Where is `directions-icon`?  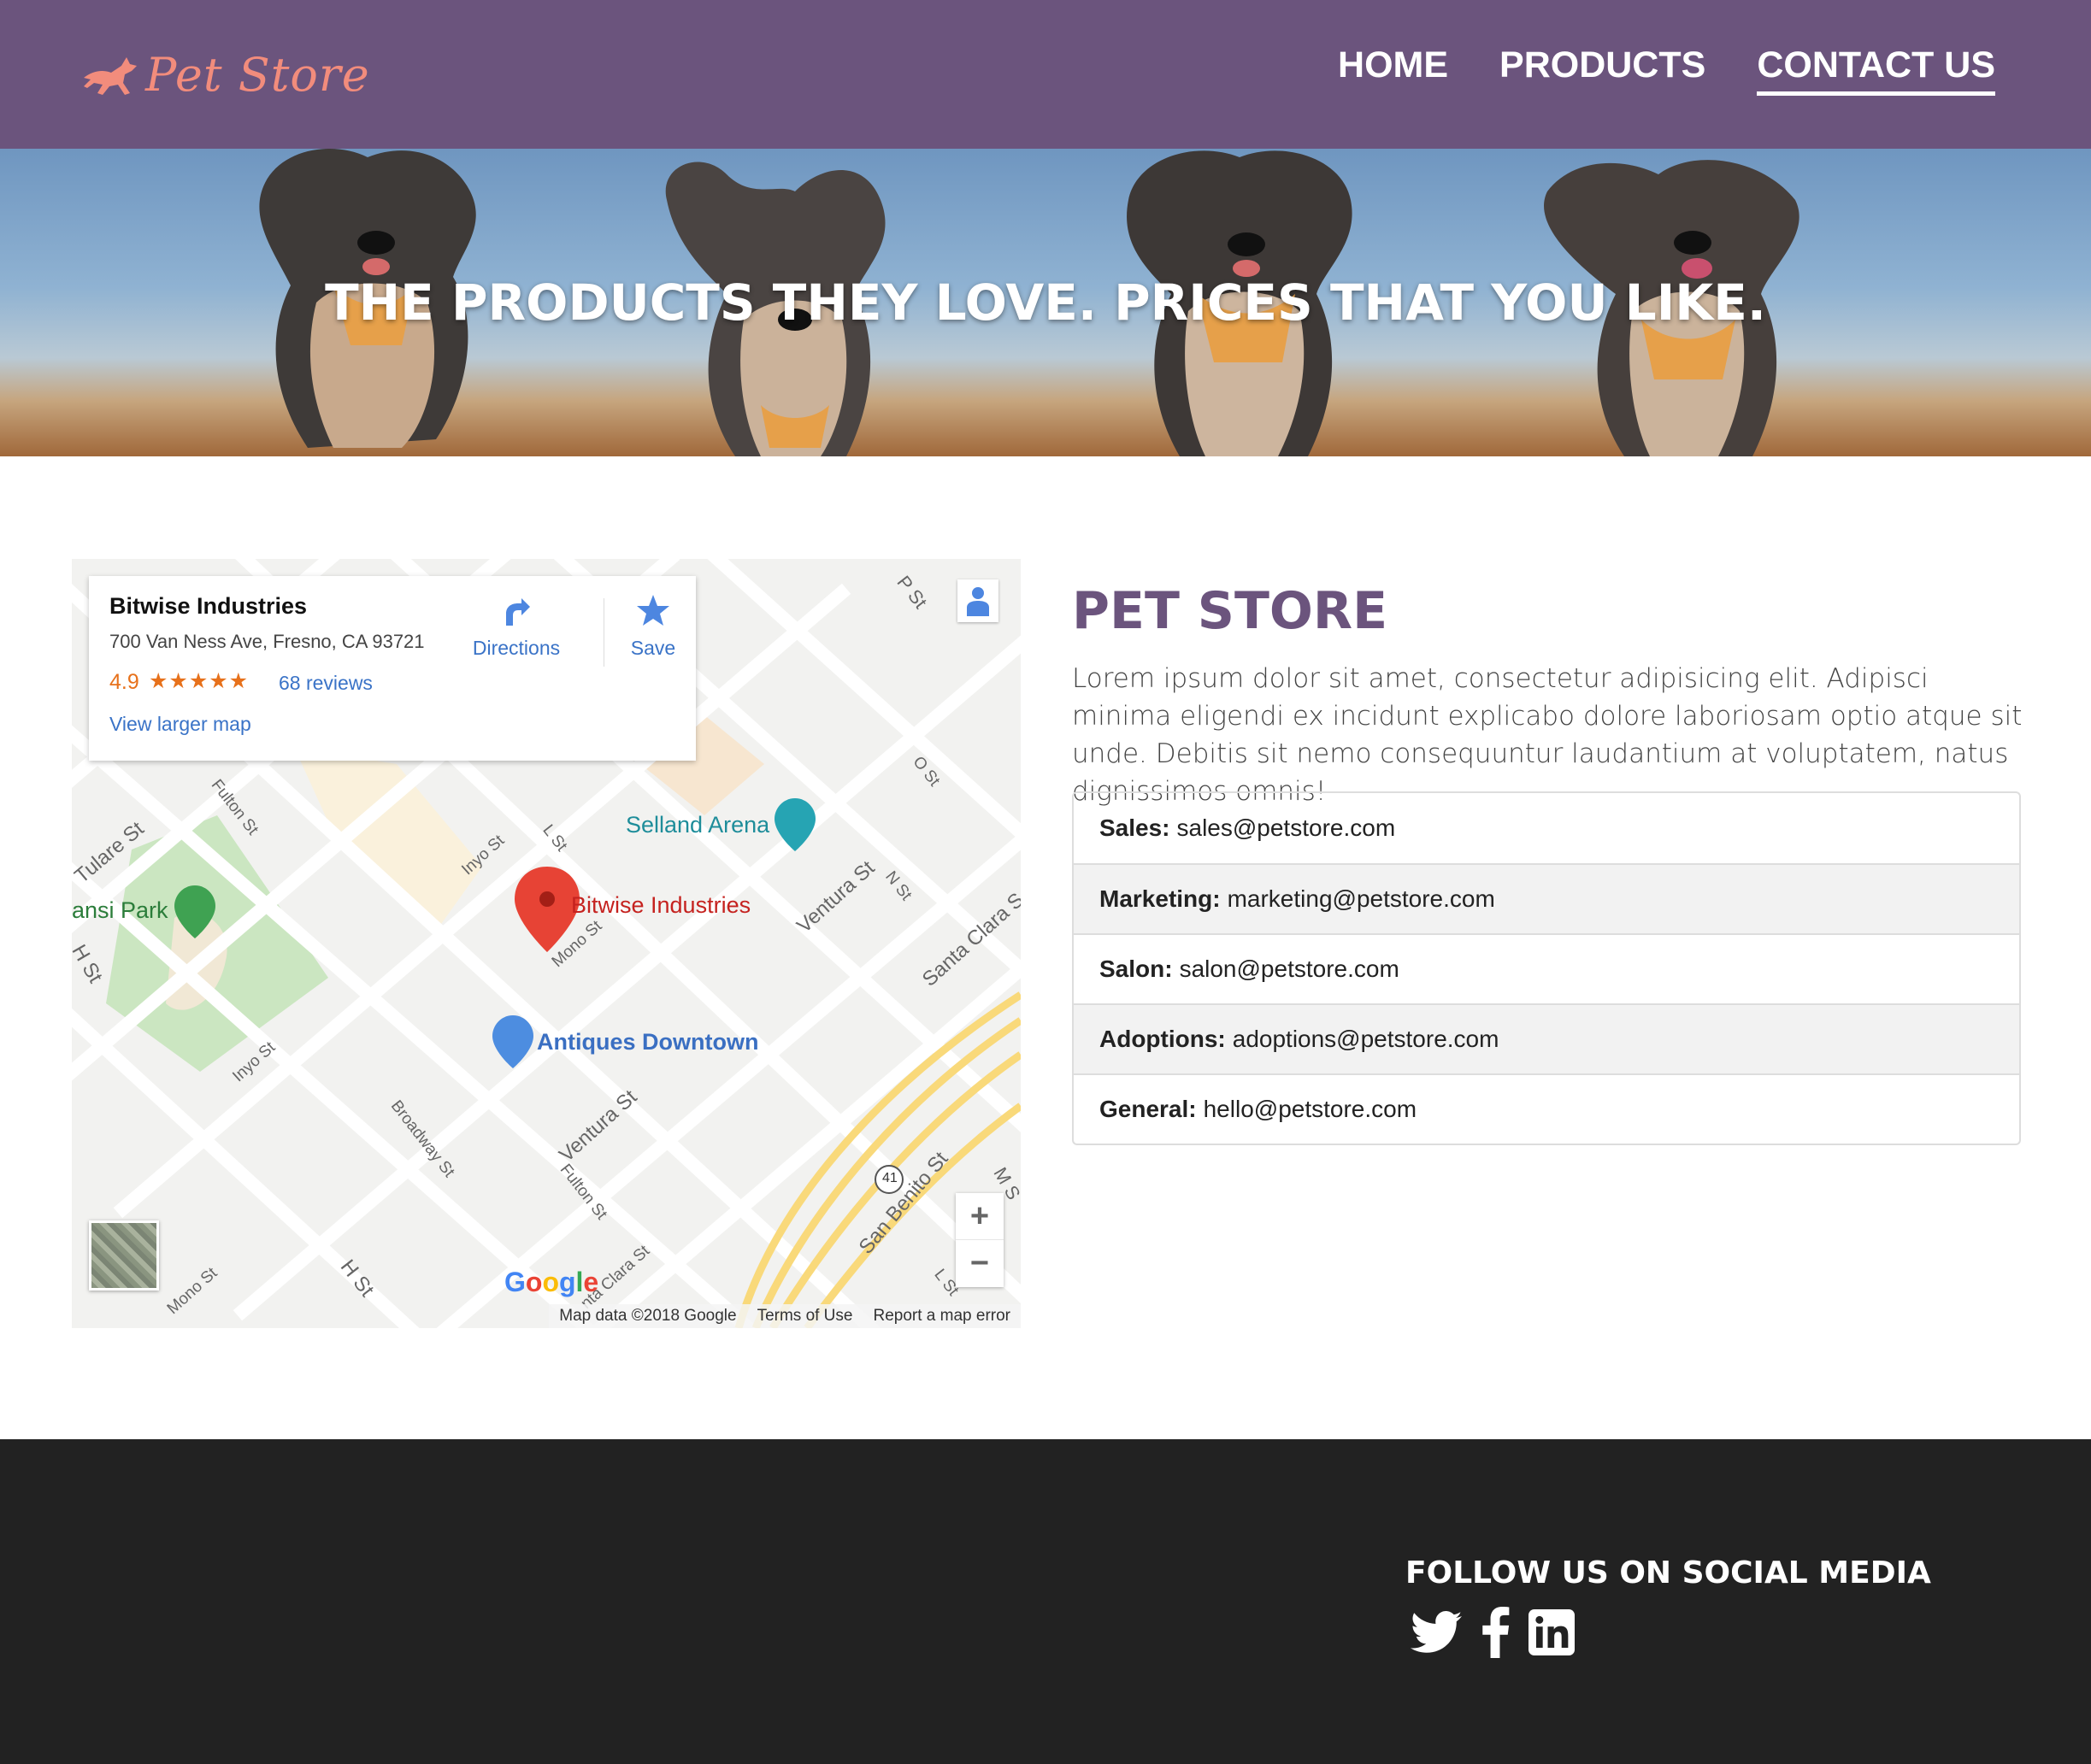
directions-icon is located at coordinates (518, 612).